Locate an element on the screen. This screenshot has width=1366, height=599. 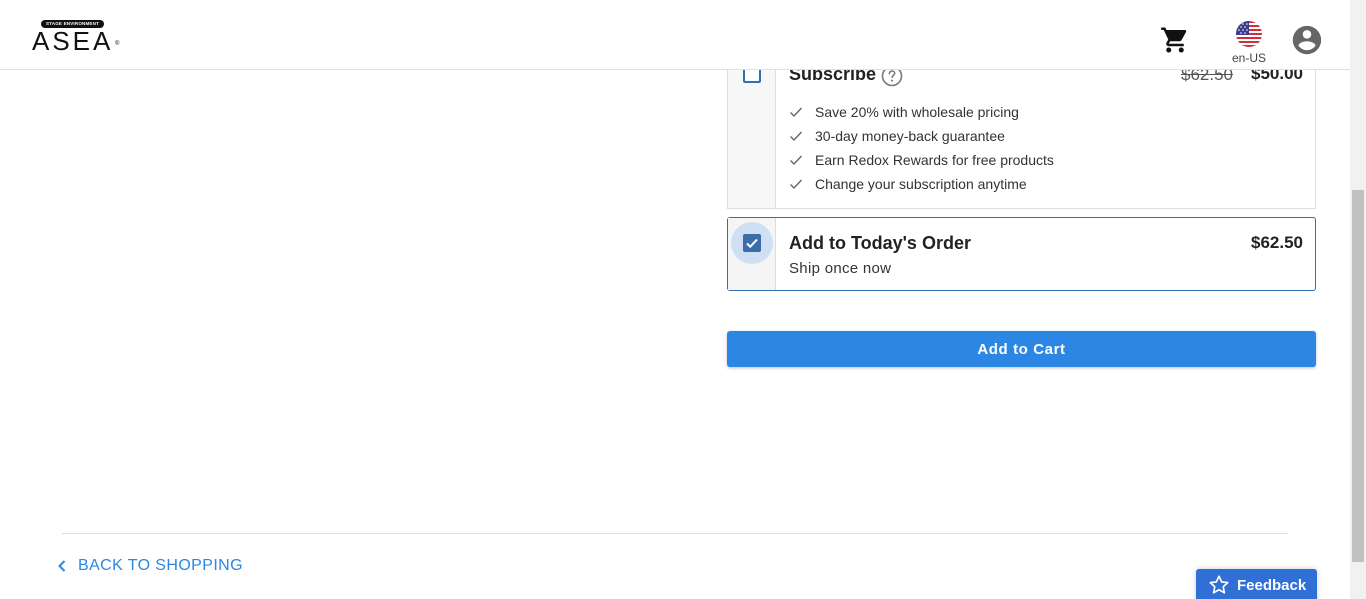
today-order-price: $62.50 is located at coordinates (1277, 242).